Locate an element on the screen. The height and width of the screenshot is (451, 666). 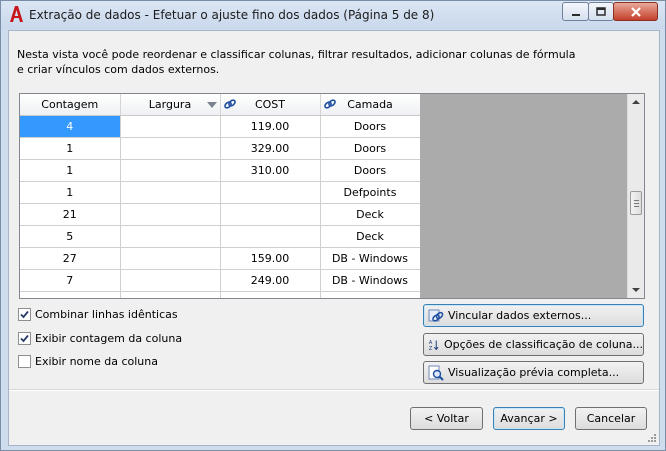
show-name-checkbox: Exibir nome da coluna is located at coordinates (88, 361).